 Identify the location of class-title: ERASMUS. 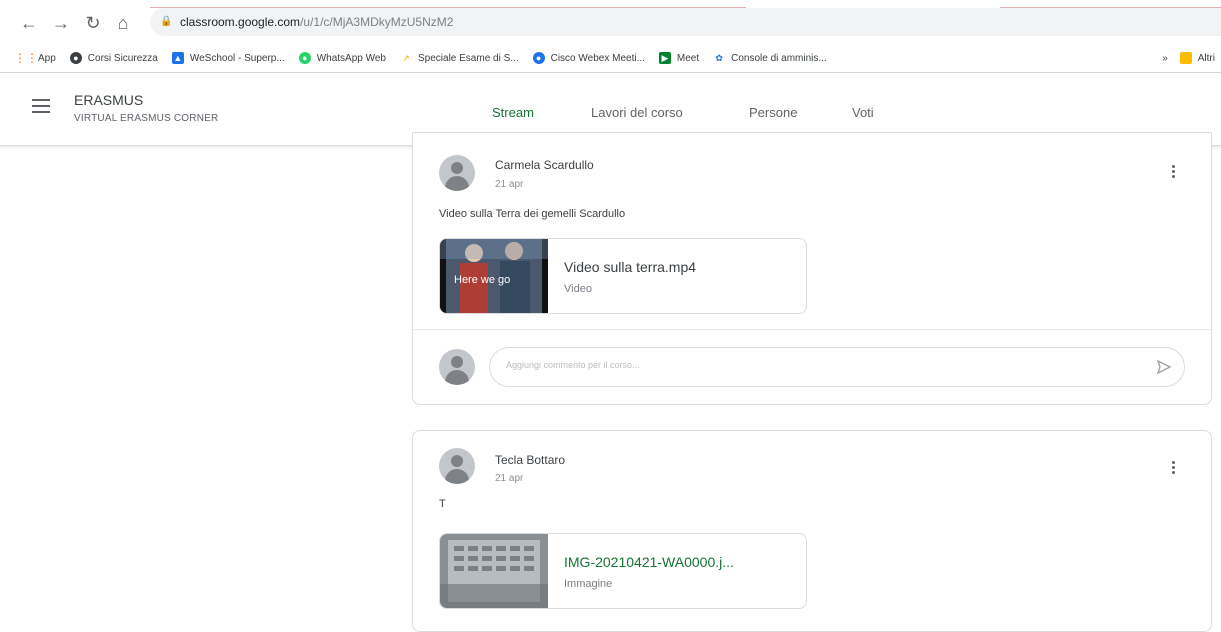
(108, 100).